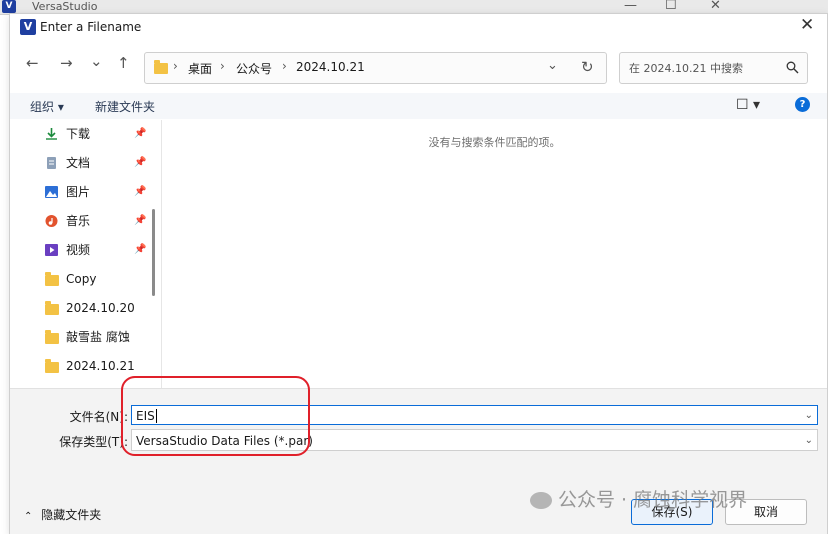  I want to click on close-icon: ✕, so click(715, 6).